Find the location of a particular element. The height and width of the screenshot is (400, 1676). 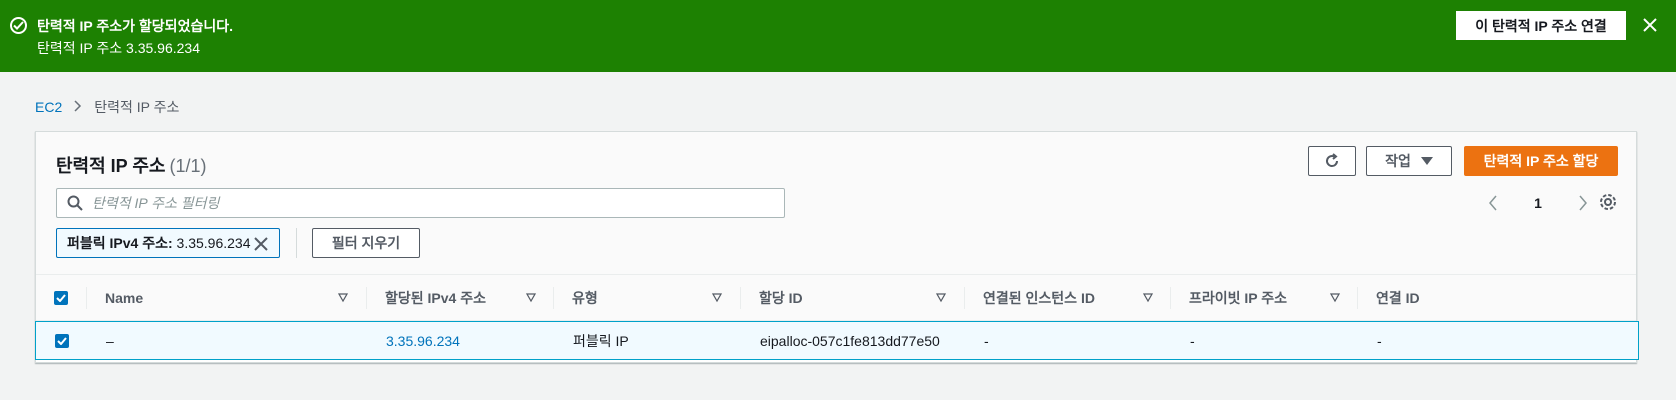

pagination: 1 is located at coordinates (1538, 203).